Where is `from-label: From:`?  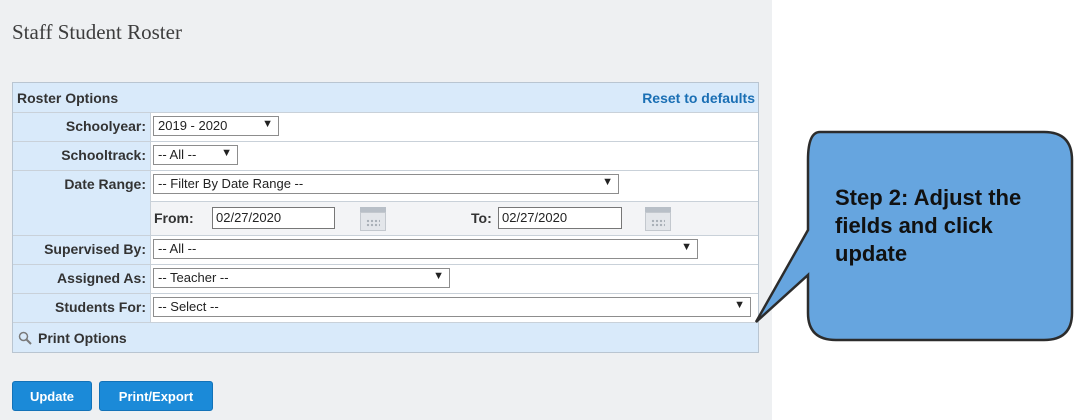 from-label: From: is located at coordinates (174, 218).